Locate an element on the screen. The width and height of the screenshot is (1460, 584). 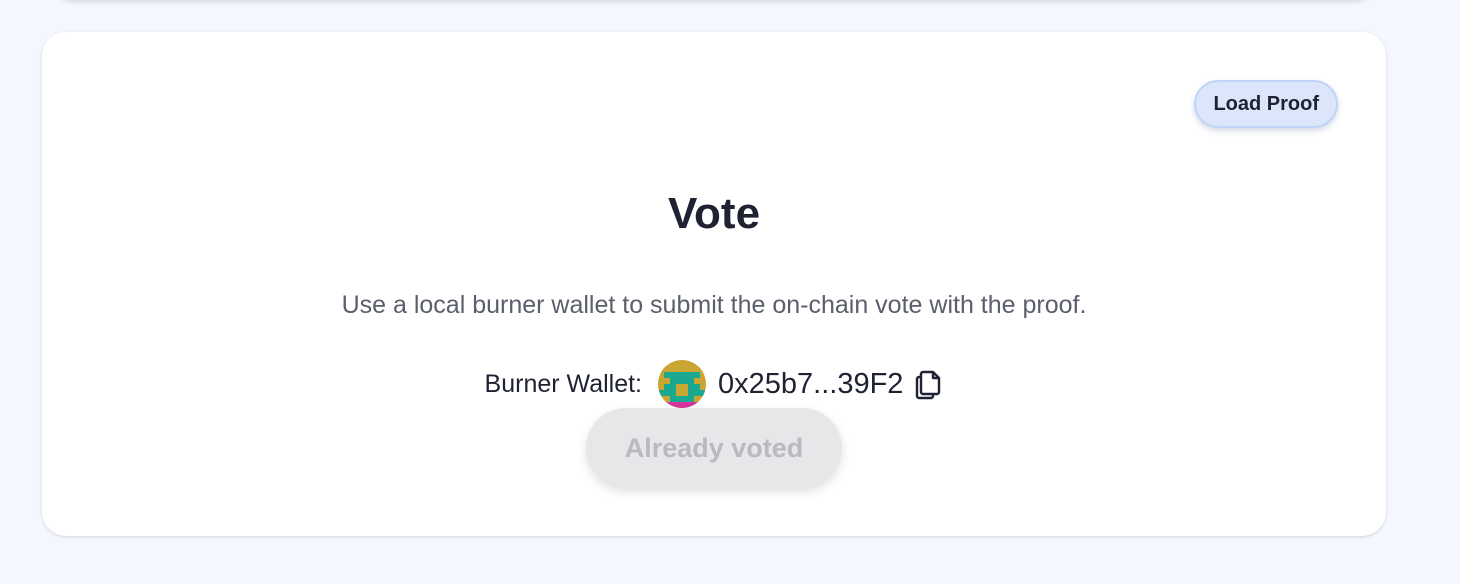
copy-icon is located at coordinates (928, 384).